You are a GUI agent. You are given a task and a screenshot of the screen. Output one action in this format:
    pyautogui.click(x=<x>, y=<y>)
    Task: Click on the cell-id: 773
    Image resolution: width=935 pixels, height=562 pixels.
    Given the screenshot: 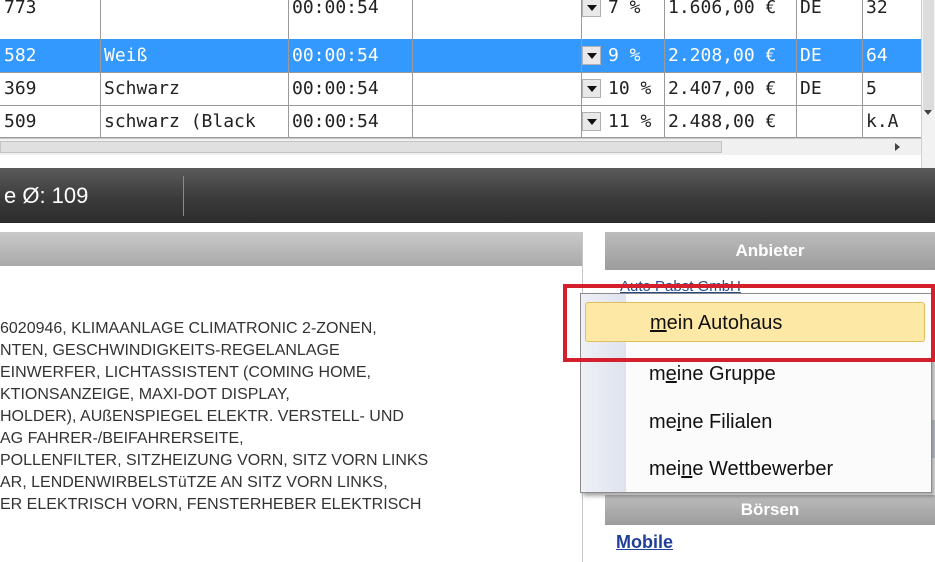 What is the action you would take?
    pyautogui.click(x=20, y=9)
    